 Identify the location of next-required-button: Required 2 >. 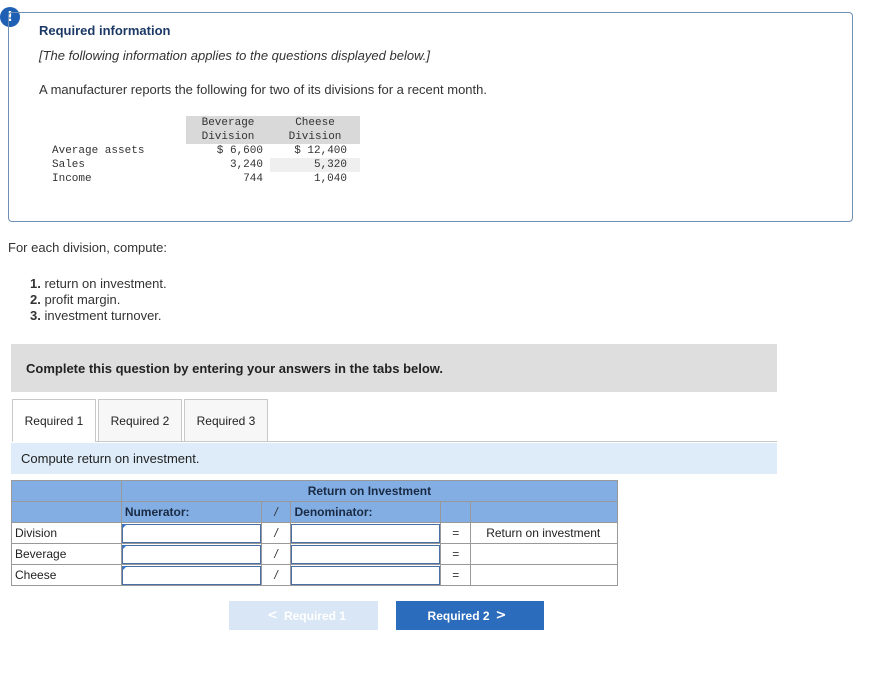
(470, 615).